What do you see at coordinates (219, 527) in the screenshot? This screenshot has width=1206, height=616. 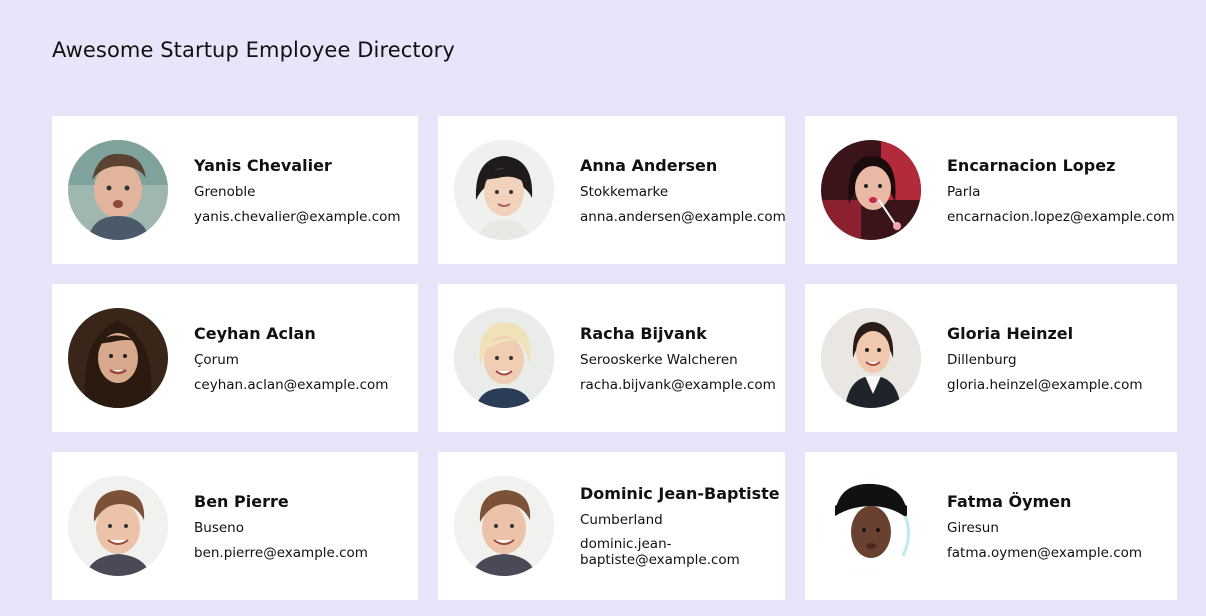 I see `employee-city: Buseno` at bounding box center [219, 527].